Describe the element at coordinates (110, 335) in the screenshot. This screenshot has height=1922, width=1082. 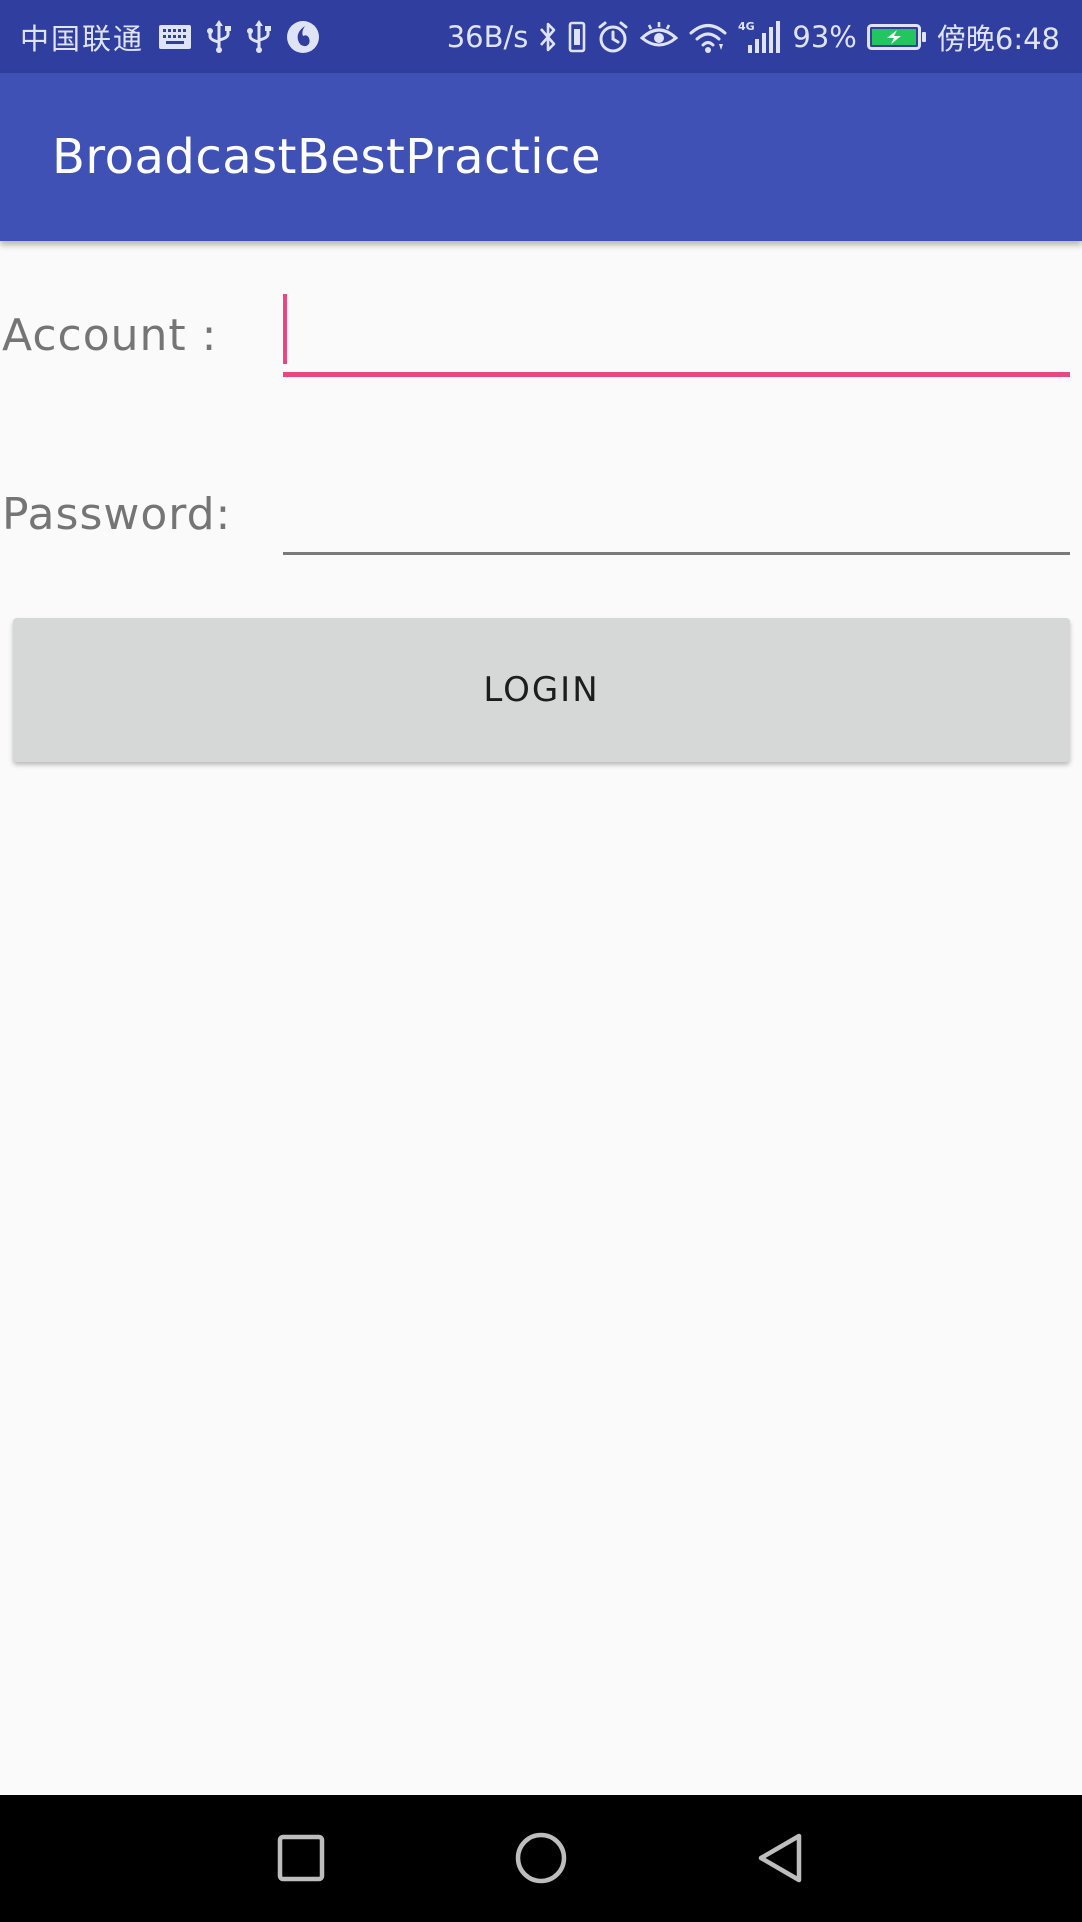
I see `account-label: Account :` at that location.